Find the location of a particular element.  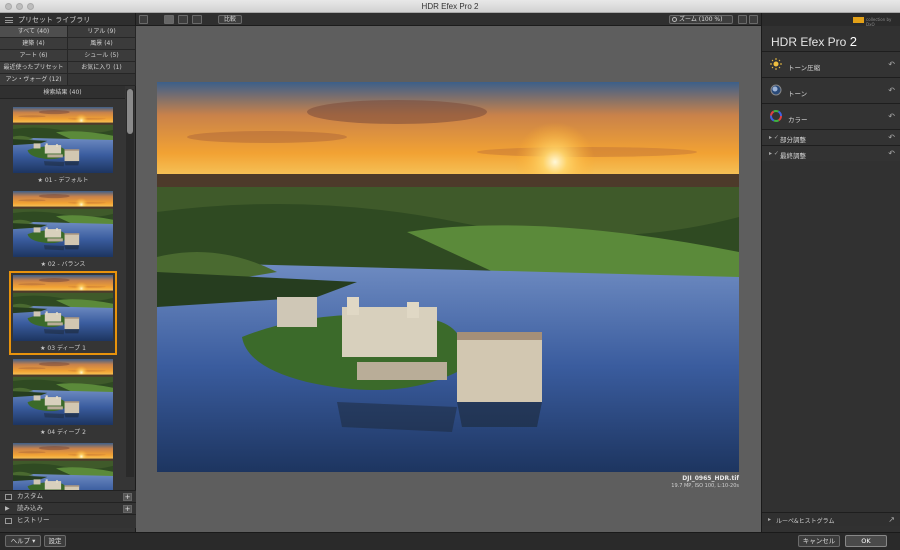

section-label: カラー is located at coordinates (798, 120).